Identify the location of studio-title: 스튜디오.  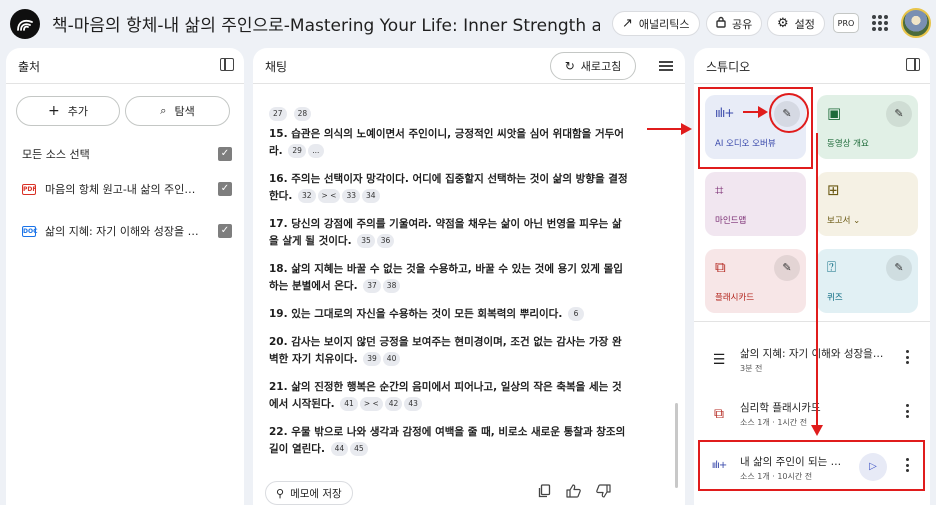
(728, 67).